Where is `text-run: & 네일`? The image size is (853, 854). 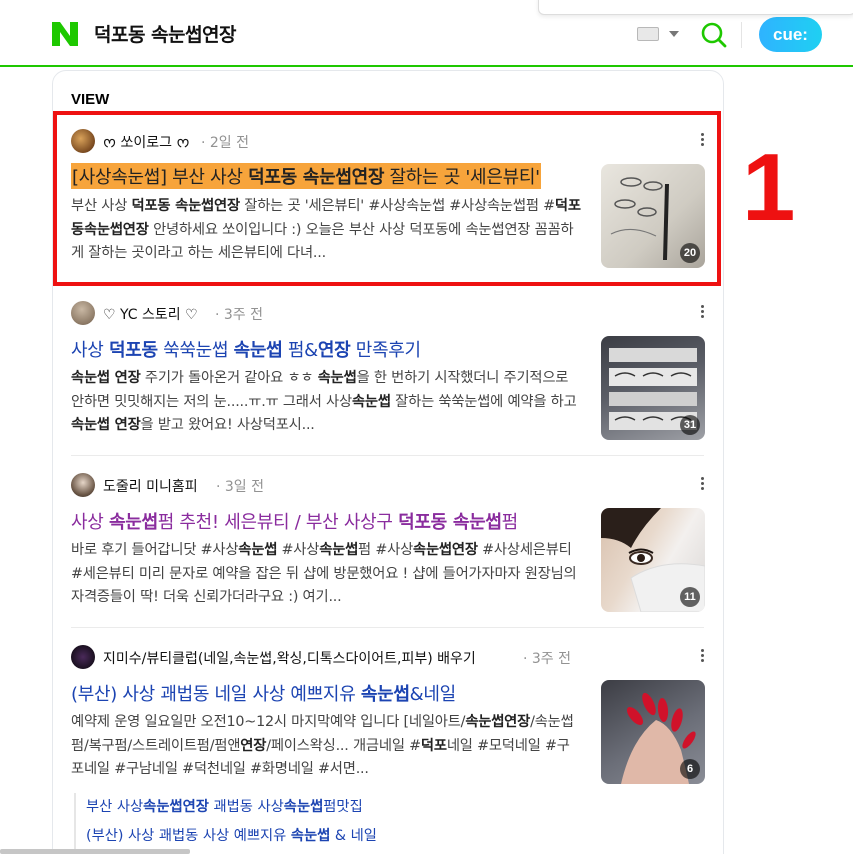
text-run: & 네일 is located at coordinates (353, 836).